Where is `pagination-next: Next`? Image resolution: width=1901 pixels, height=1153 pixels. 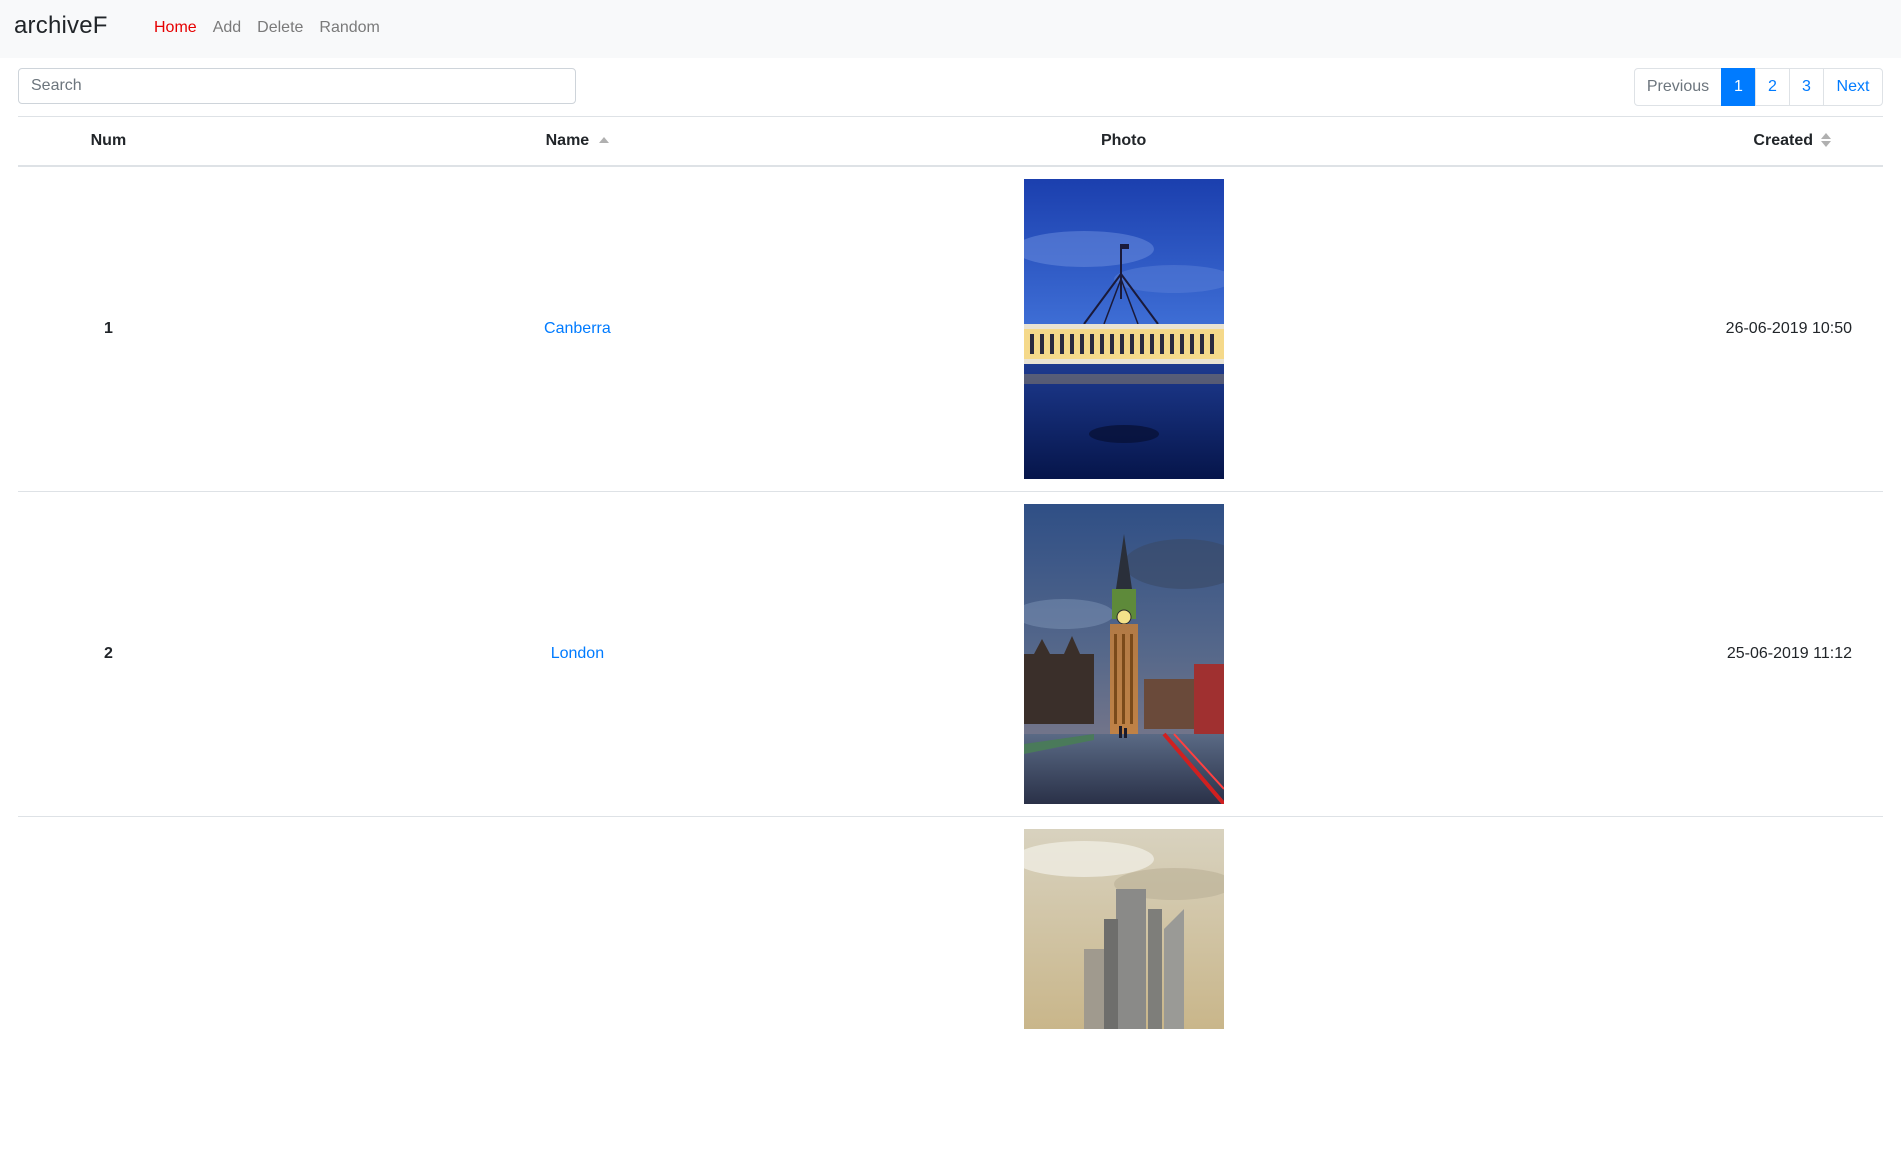 pagination-next: Next is located at coordinates (1853, 87).